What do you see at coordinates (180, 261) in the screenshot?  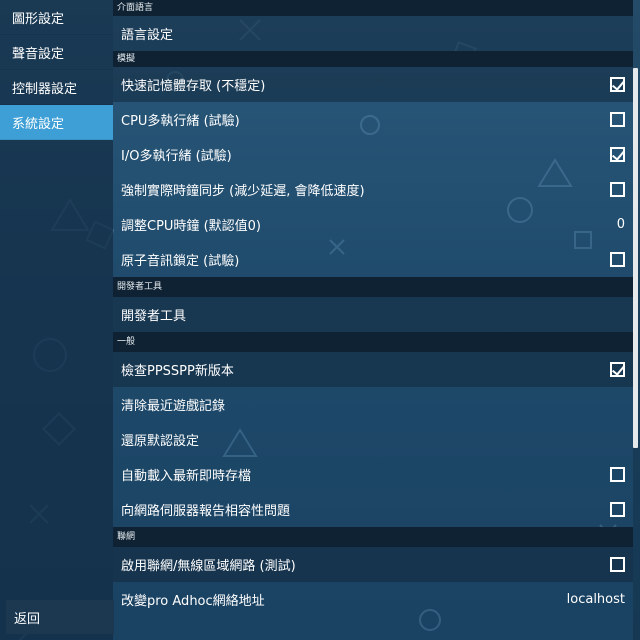 I see `atomic-audio-locks-label: 原子音訊鎖定 (試驗)` at bounding box center [180, 261].